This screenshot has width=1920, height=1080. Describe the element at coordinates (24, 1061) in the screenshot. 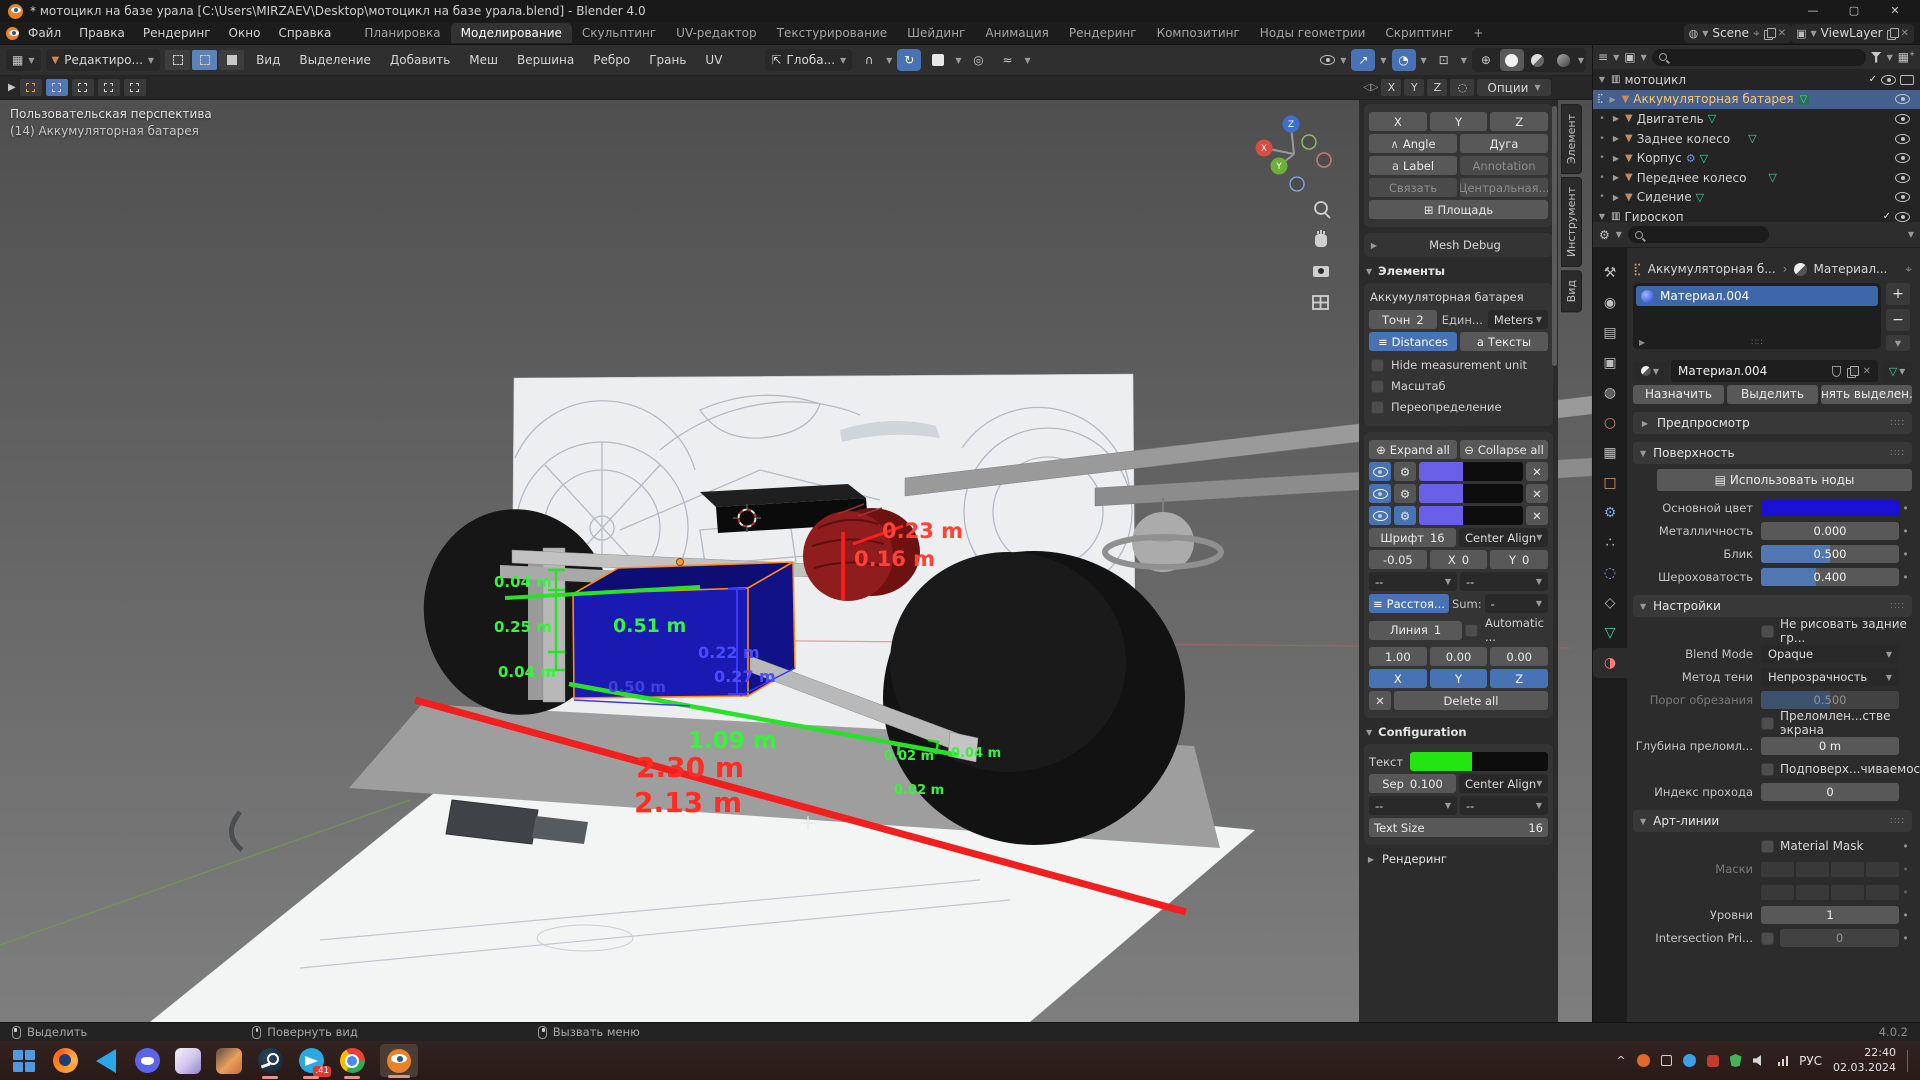

I see `start-button` at that location.